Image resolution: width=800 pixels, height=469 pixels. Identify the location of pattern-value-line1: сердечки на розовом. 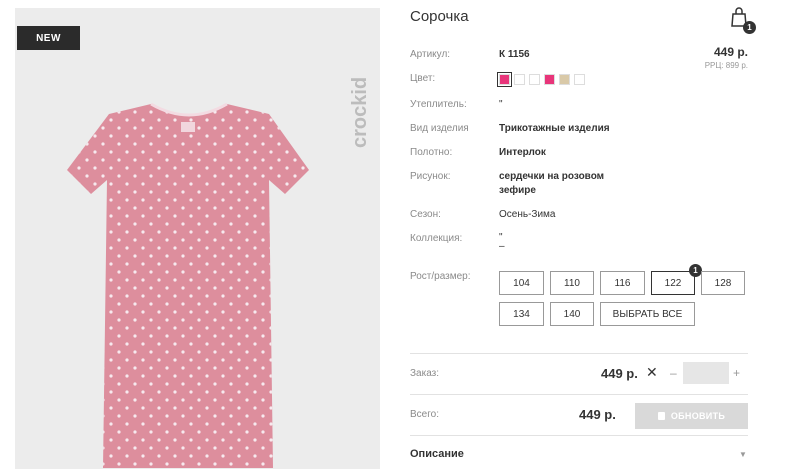
(552, 176).